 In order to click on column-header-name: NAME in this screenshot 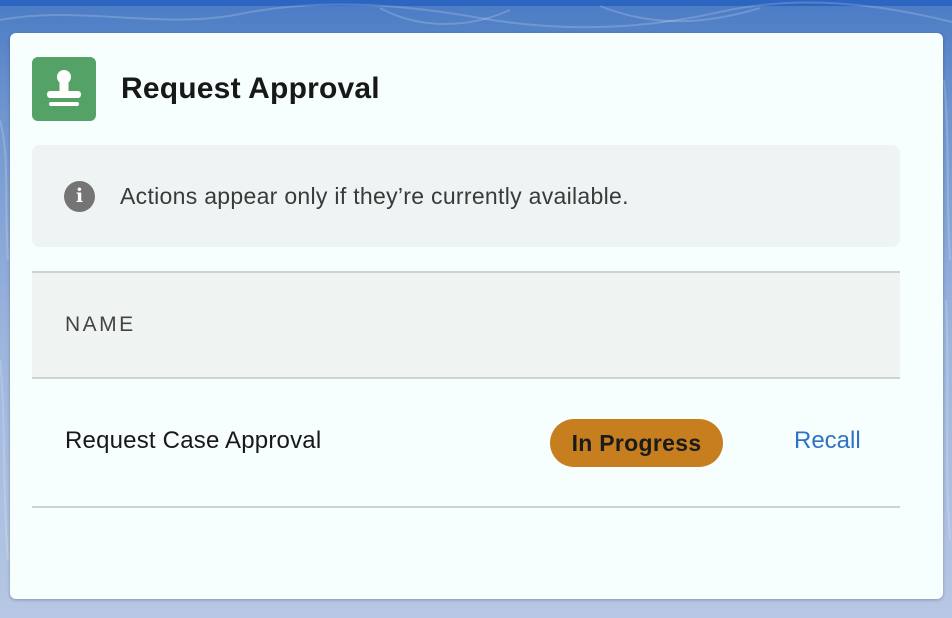, I will do `click(100, 324)`.